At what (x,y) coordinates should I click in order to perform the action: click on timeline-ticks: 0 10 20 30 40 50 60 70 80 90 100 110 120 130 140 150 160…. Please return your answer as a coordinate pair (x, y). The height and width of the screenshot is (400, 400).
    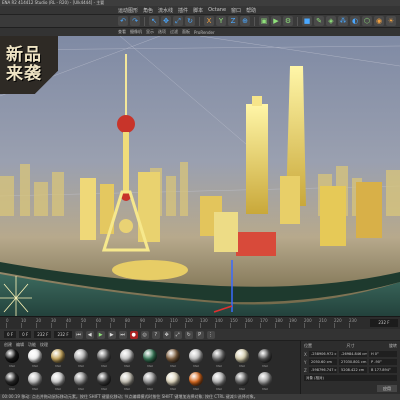
    Looking at the image, I should click on (185, 323).